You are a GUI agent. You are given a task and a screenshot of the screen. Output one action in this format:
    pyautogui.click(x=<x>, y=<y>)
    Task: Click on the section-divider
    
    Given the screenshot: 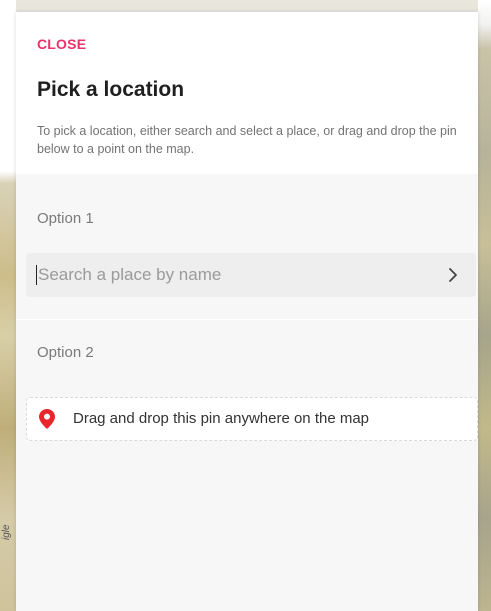 What is the action you would take?
    pyautogui.click(x=247, y=319)
    